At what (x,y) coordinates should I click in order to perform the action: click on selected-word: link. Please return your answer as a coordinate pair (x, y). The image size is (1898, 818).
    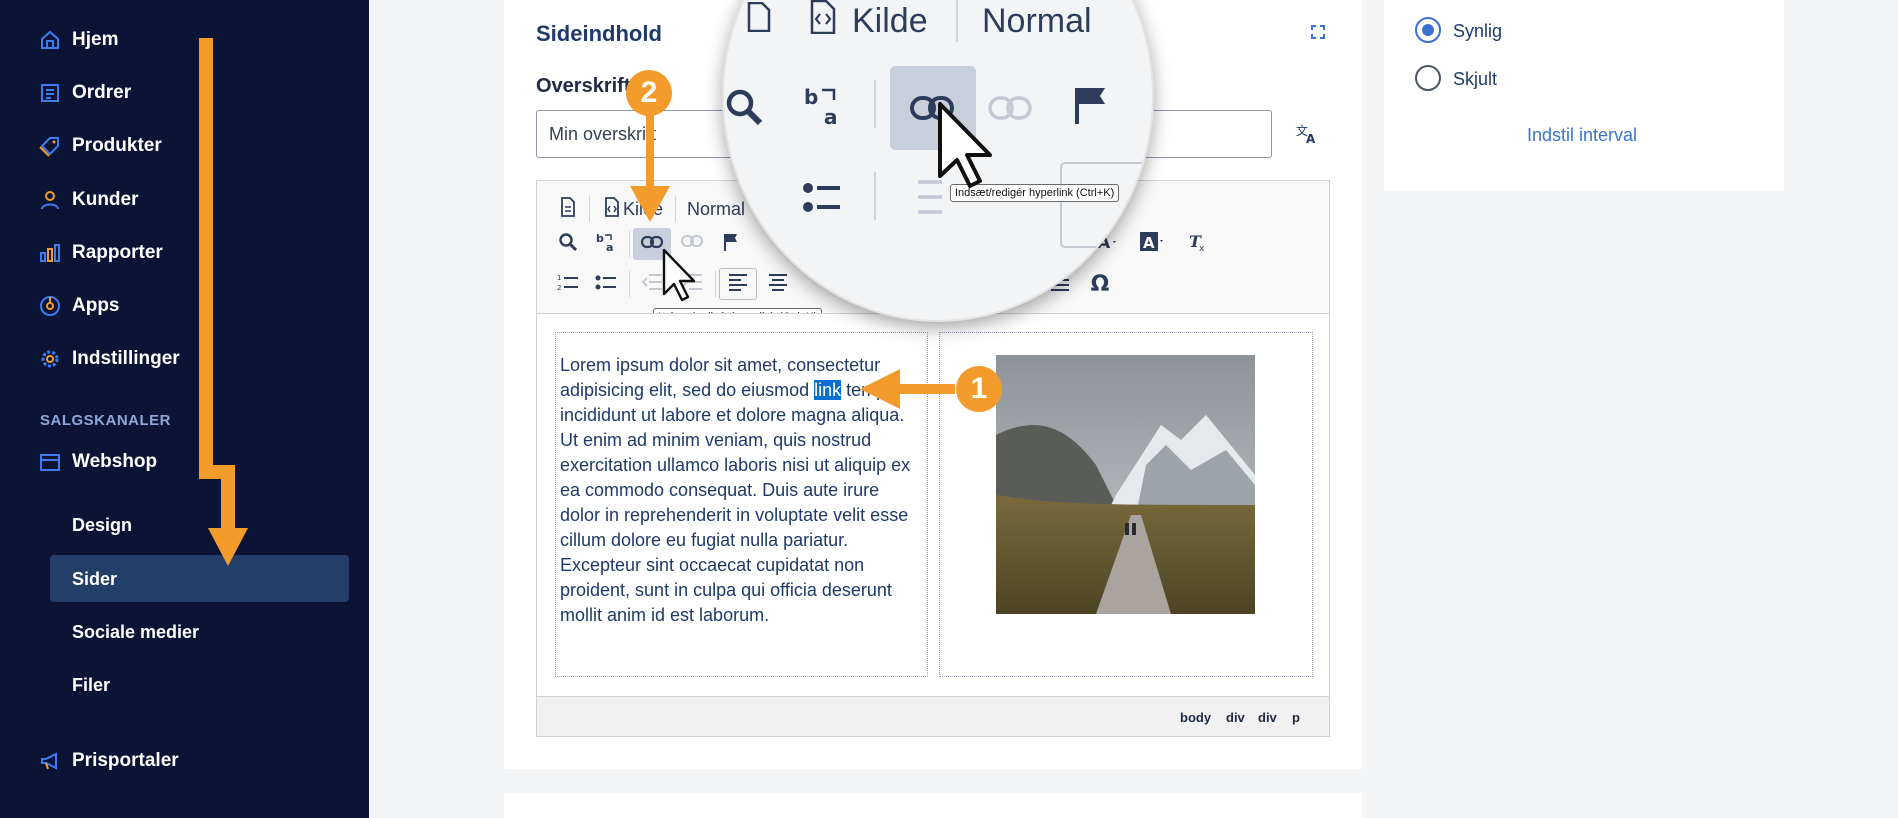
    Looking at the image, I should click on (828, 390).